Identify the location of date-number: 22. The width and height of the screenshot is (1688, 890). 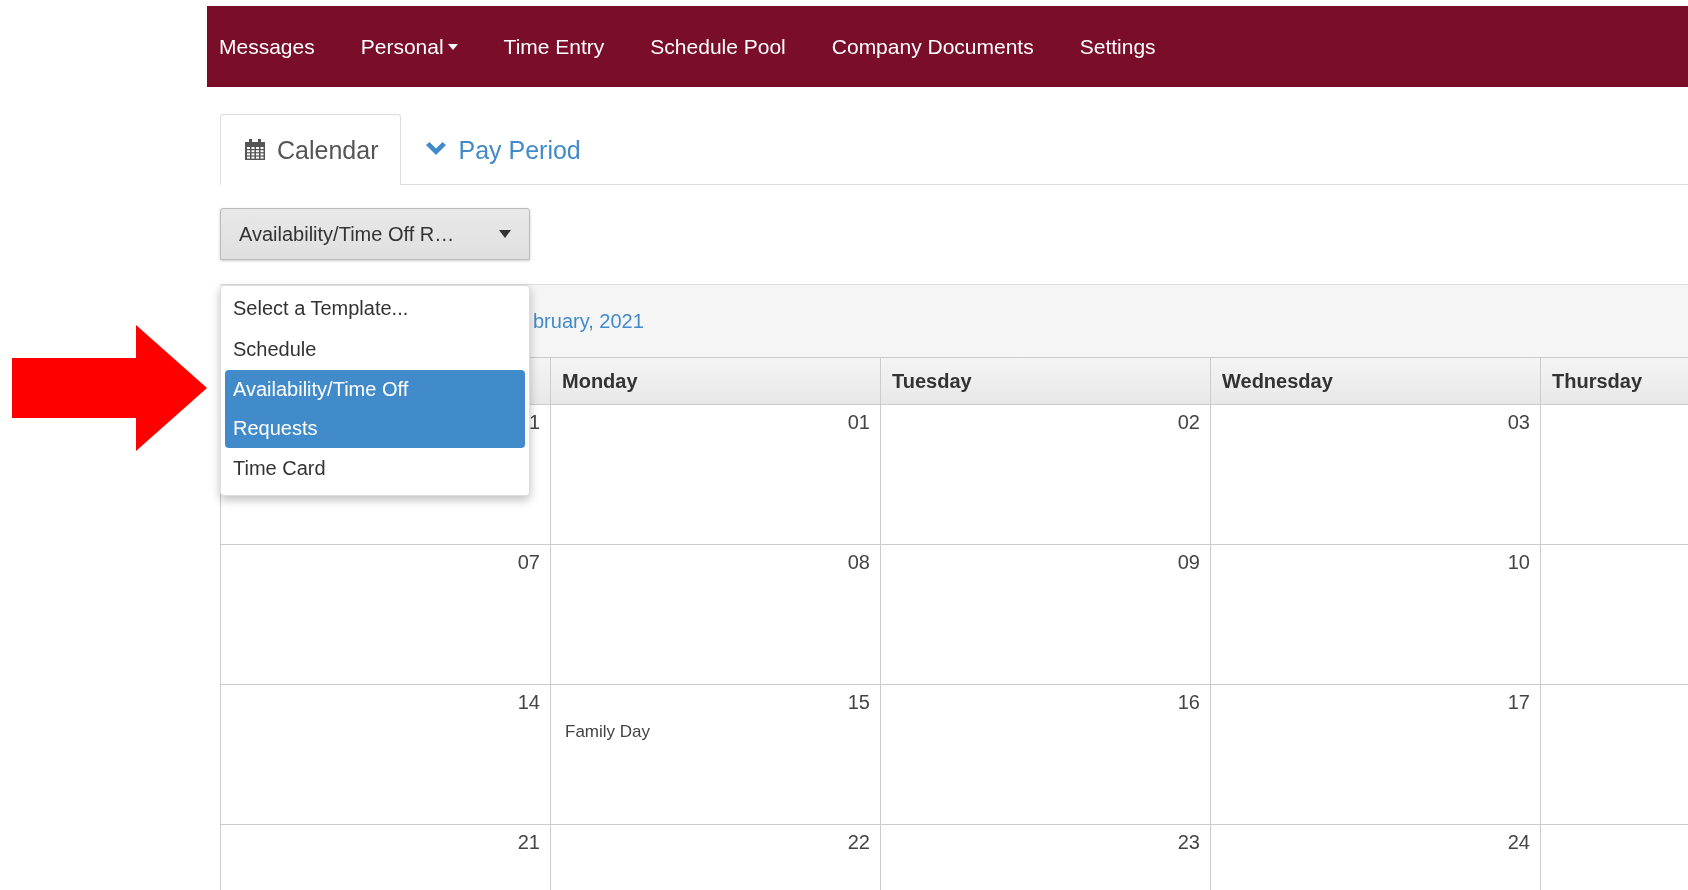
(858, 842).